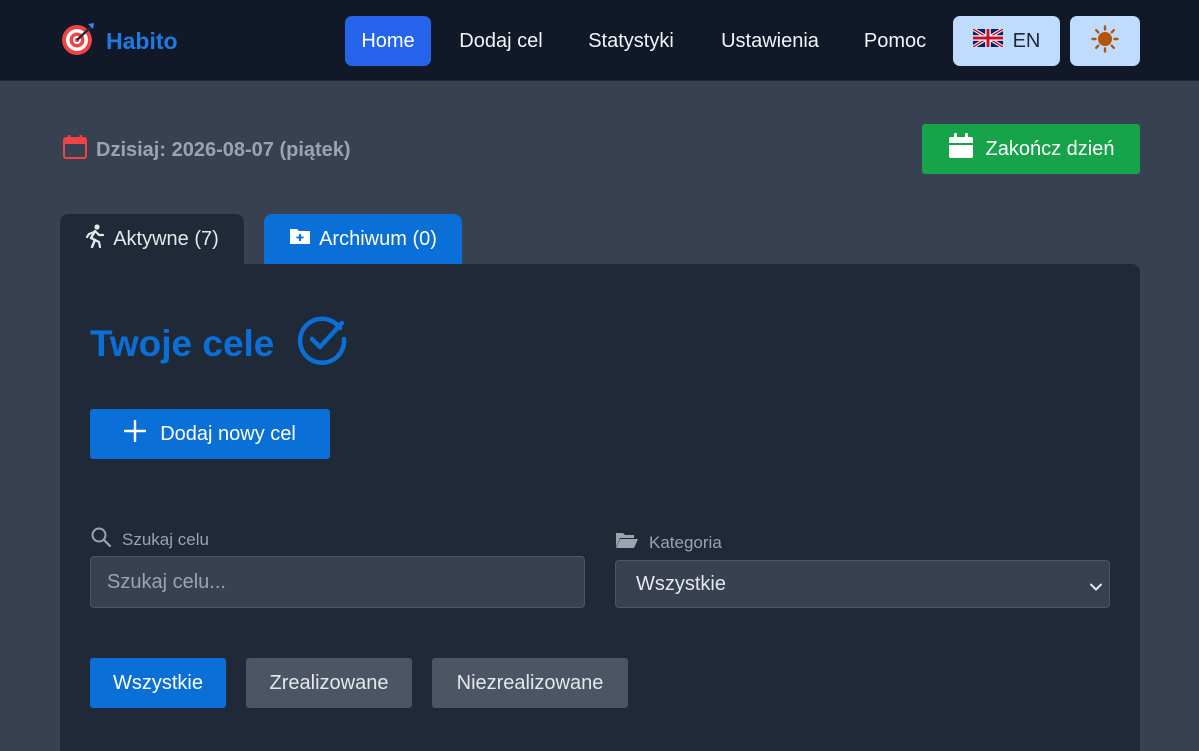 The width and height of the screenshot is (1199, 751). Describe the element at coordinates (862, 584) in the screenshot. I see `category-select: Wszystkie` at that location.